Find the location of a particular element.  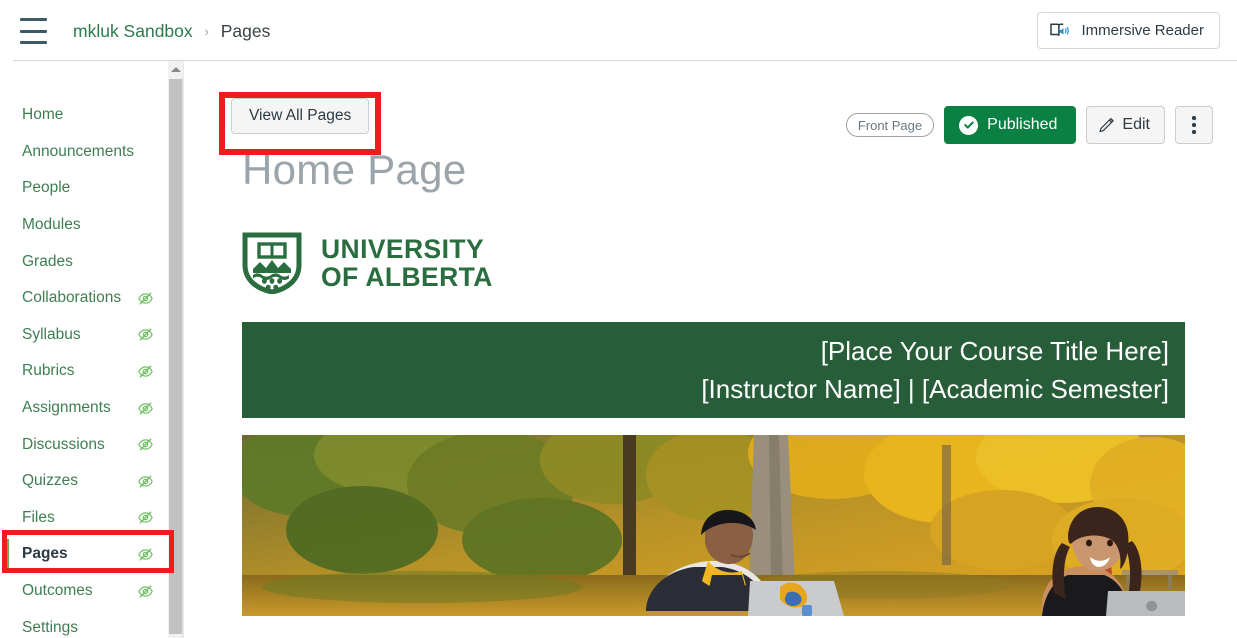

instructor-semester-placeholder: [Instructor Name] | [Academic Semester] is located at coordinates (935, 389).